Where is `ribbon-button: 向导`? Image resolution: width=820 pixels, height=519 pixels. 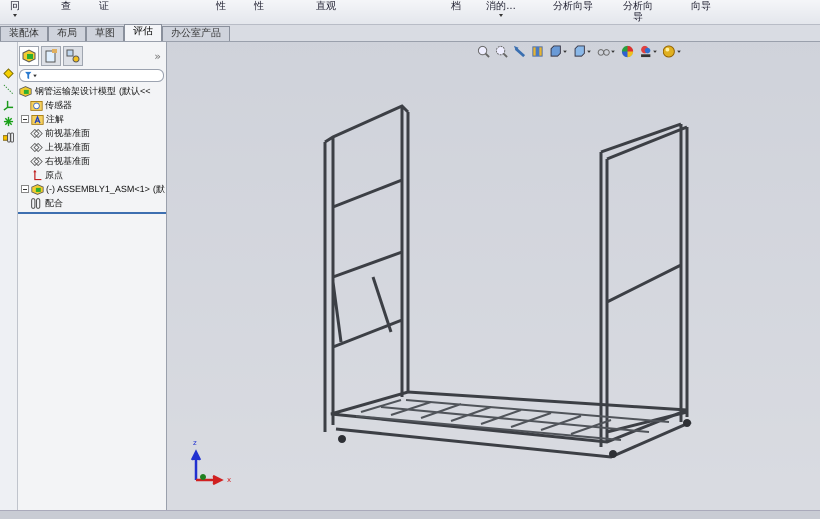 ribbon-button: 向导 is located at coordinates (701, 6).